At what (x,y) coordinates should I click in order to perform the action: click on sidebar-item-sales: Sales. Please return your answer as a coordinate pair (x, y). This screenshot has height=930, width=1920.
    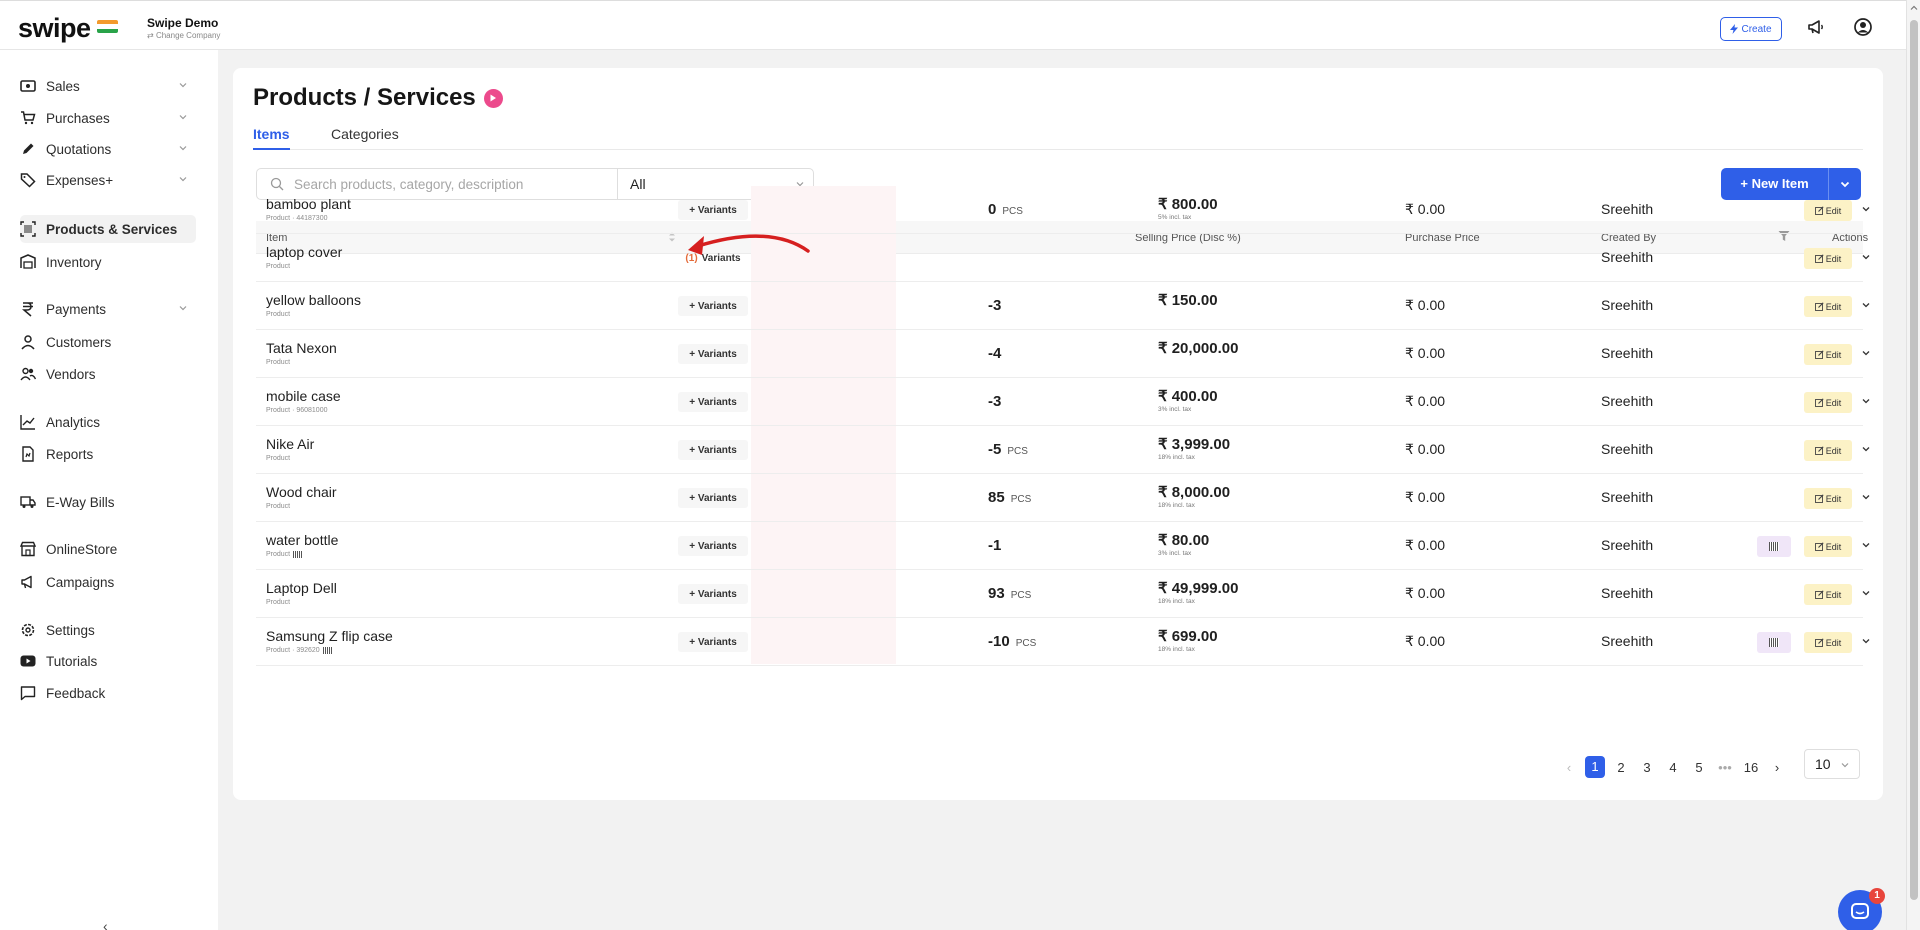
    Looking at the image, I should click on (108, 86).